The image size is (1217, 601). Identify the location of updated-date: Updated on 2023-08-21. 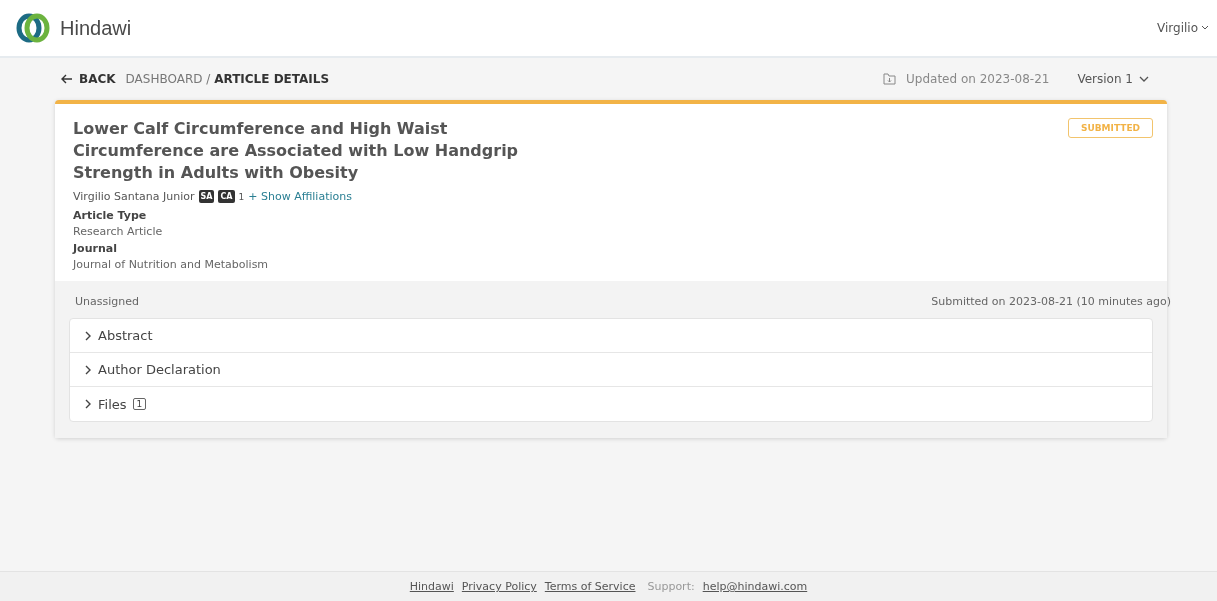
(978, 79).